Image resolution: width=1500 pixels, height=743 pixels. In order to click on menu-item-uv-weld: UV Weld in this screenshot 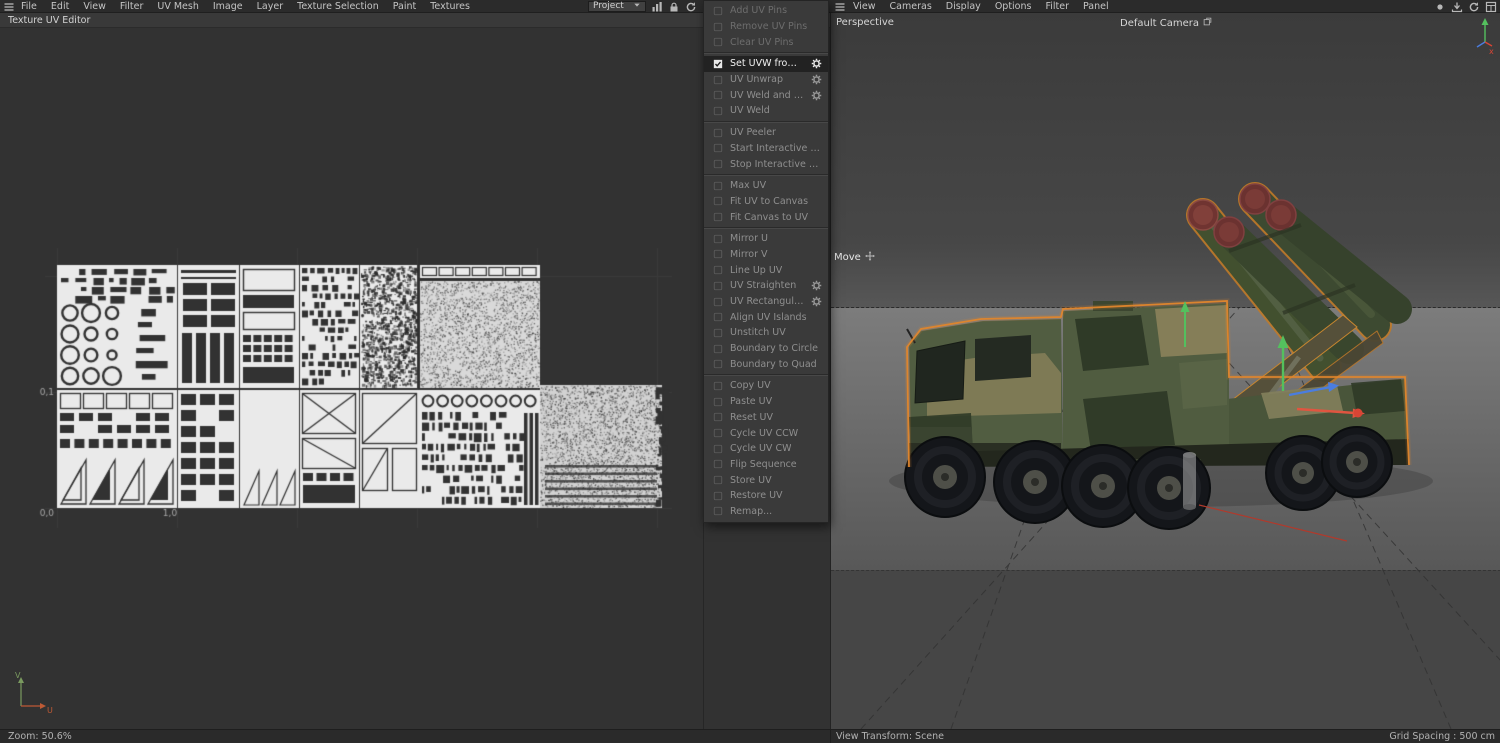, I will do `click(766, 111)`.